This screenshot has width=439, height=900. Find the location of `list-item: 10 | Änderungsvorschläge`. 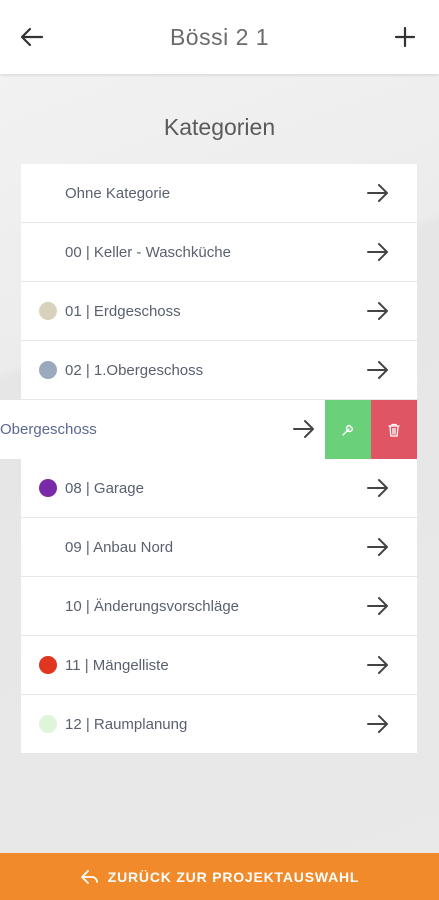

list-item: 10 | Änderungsvorschläge is located at coordinates (219, 606).